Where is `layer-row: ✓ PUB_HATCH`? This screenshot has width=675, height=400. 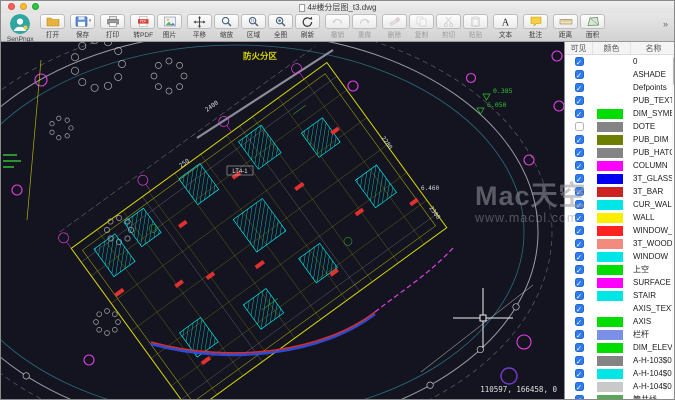 layer-row: ✓ PUB_HATCH is located at coordinates (619, 152).